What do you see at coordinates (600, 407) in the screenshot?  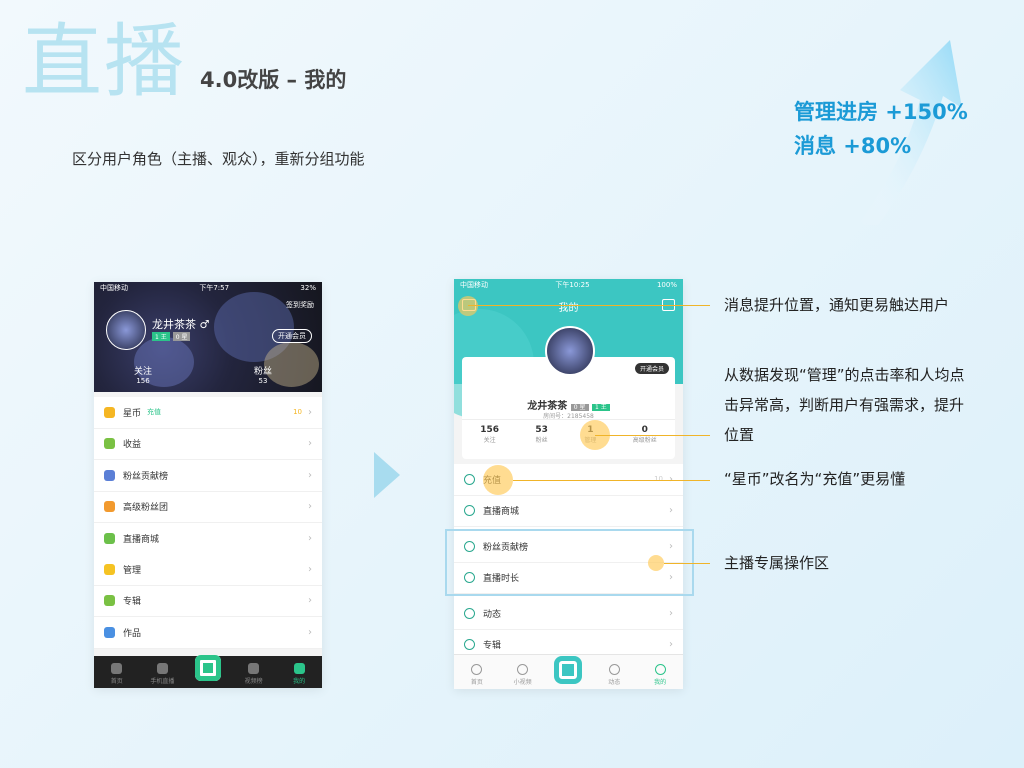 I see `level-badge: 1 王` at bounding box center [600, 407].